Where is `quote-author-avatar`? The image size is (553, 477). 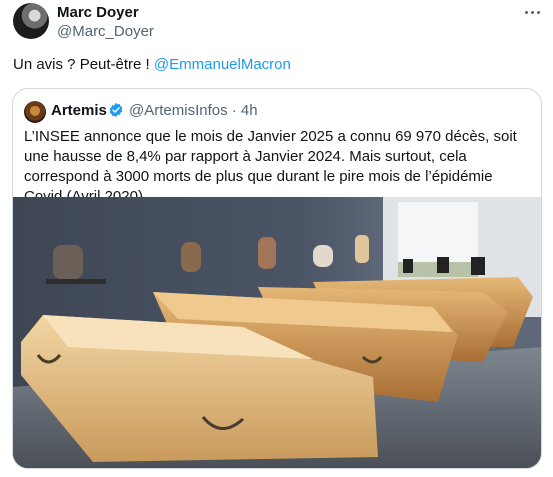 quote-author-avatar is located at coordinates (35, 112).